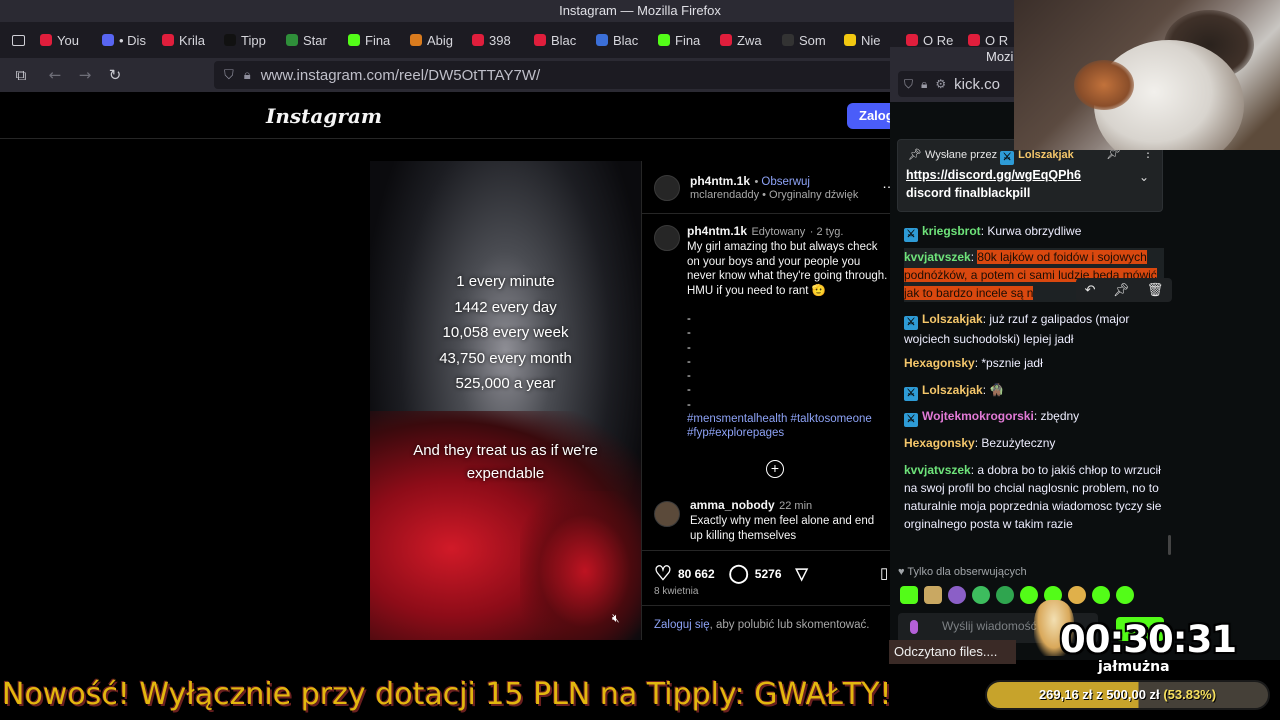 Image resolution: width=1280 pixels, height=720 pixels. What do you see at coordinates (1144, 177) in the screenshot?
I see `chevron-down-icon: ⌄` at bounding box center [1144, 177].